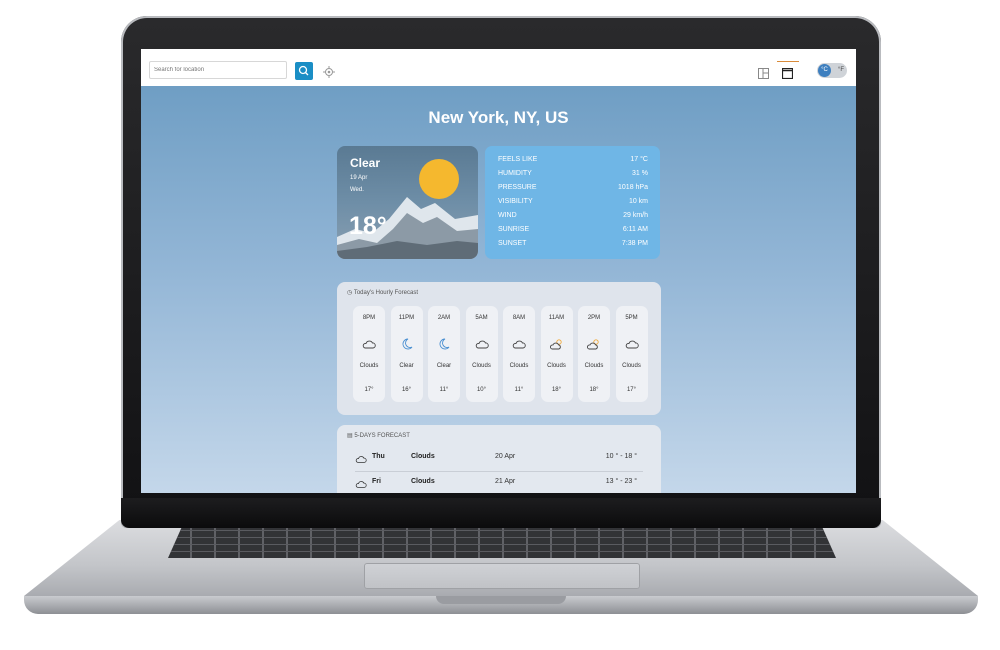 This screenshot has width=1000, height=650. I want to click on cloud-moon-icon, so click(369, 344).